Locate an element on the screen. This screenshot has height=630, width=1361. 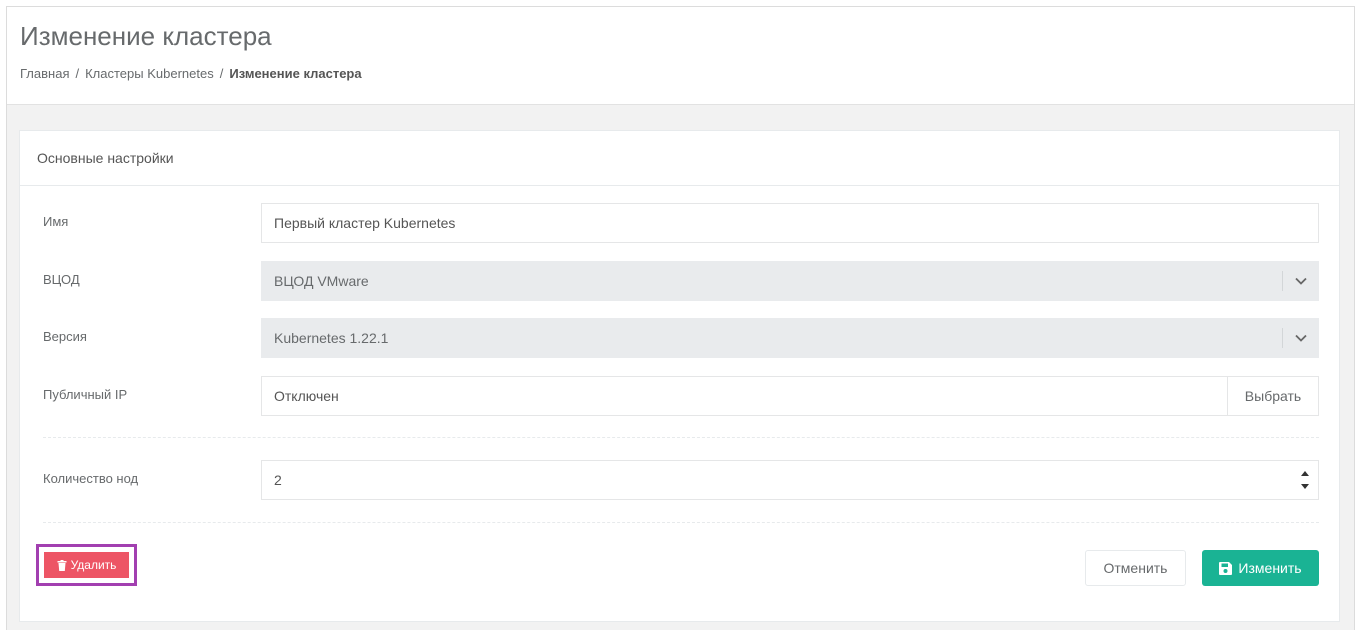
node-count-value: 2 is located at coordinates (278, 480).